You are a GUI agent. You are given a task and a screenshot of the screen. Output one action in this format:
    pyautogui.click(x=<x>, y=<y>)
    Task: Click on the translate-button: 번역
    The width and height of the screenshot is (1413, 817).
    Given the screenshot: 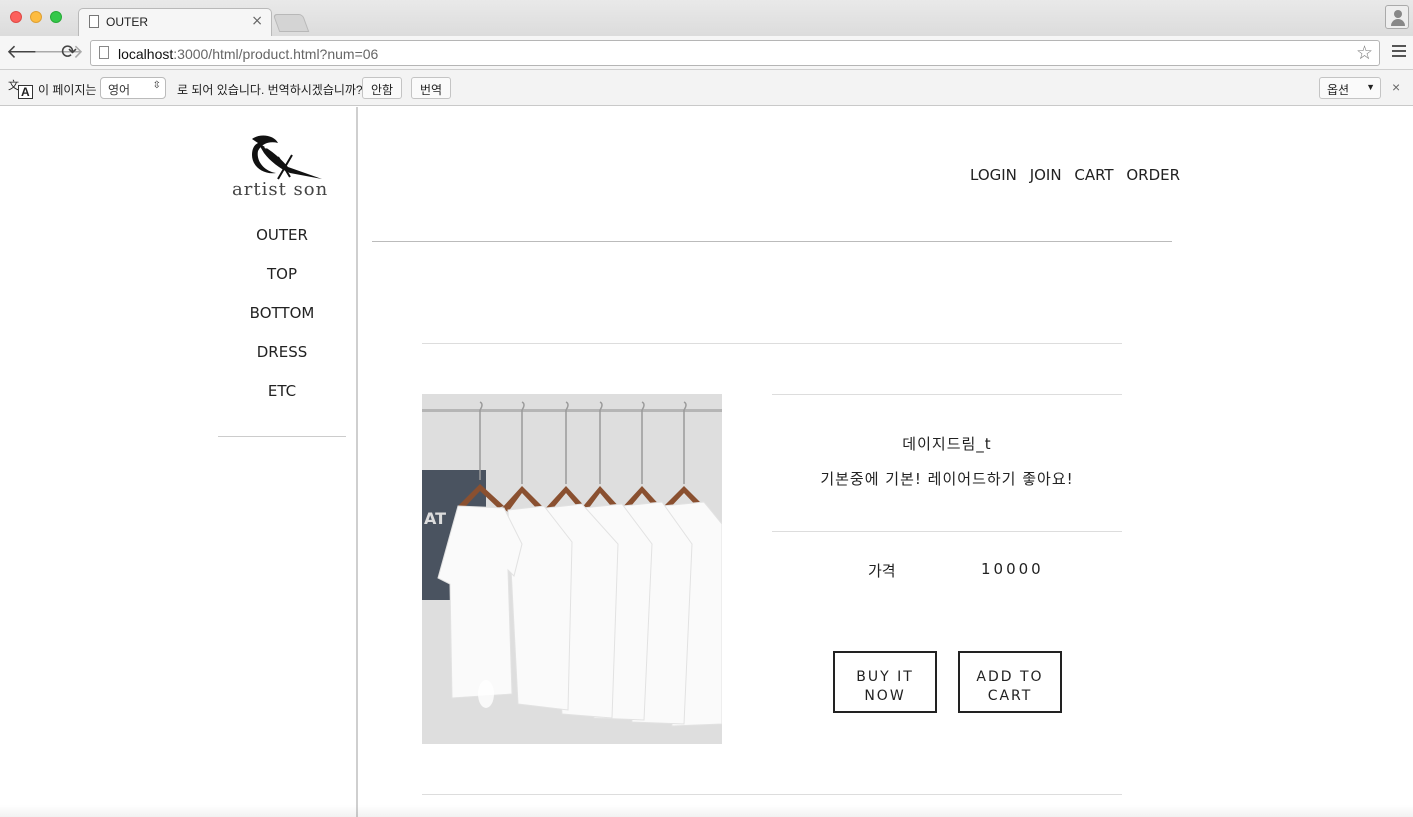 What is the action you would take?
    pyautogui.click(x=431, y=88)
    